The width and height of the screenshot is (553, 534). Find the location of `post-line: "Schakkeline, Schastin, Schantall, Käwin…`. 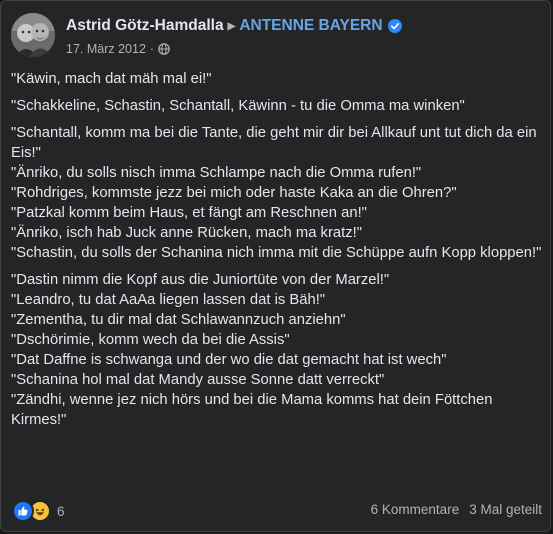

post-line: "Schakkeline, Schastin, Schantall, Käwin… is located at coordinates (238, 106).